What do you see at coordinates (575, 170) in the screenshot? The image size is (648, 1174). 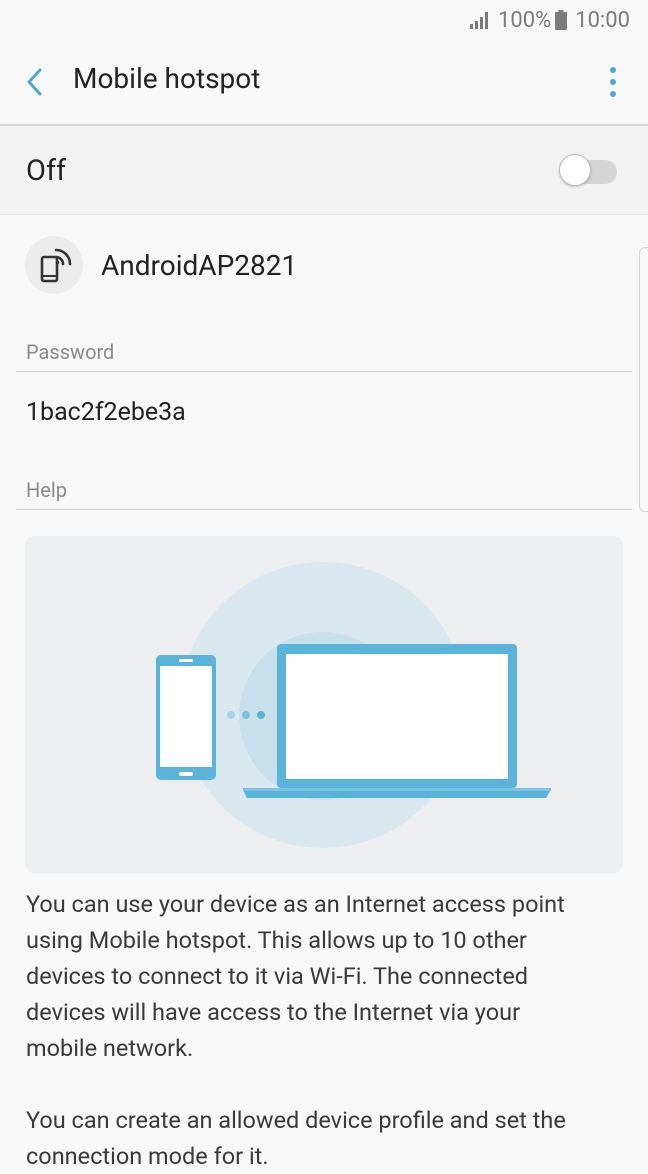 I see `switch-knob` at bounding box center [575, 170].